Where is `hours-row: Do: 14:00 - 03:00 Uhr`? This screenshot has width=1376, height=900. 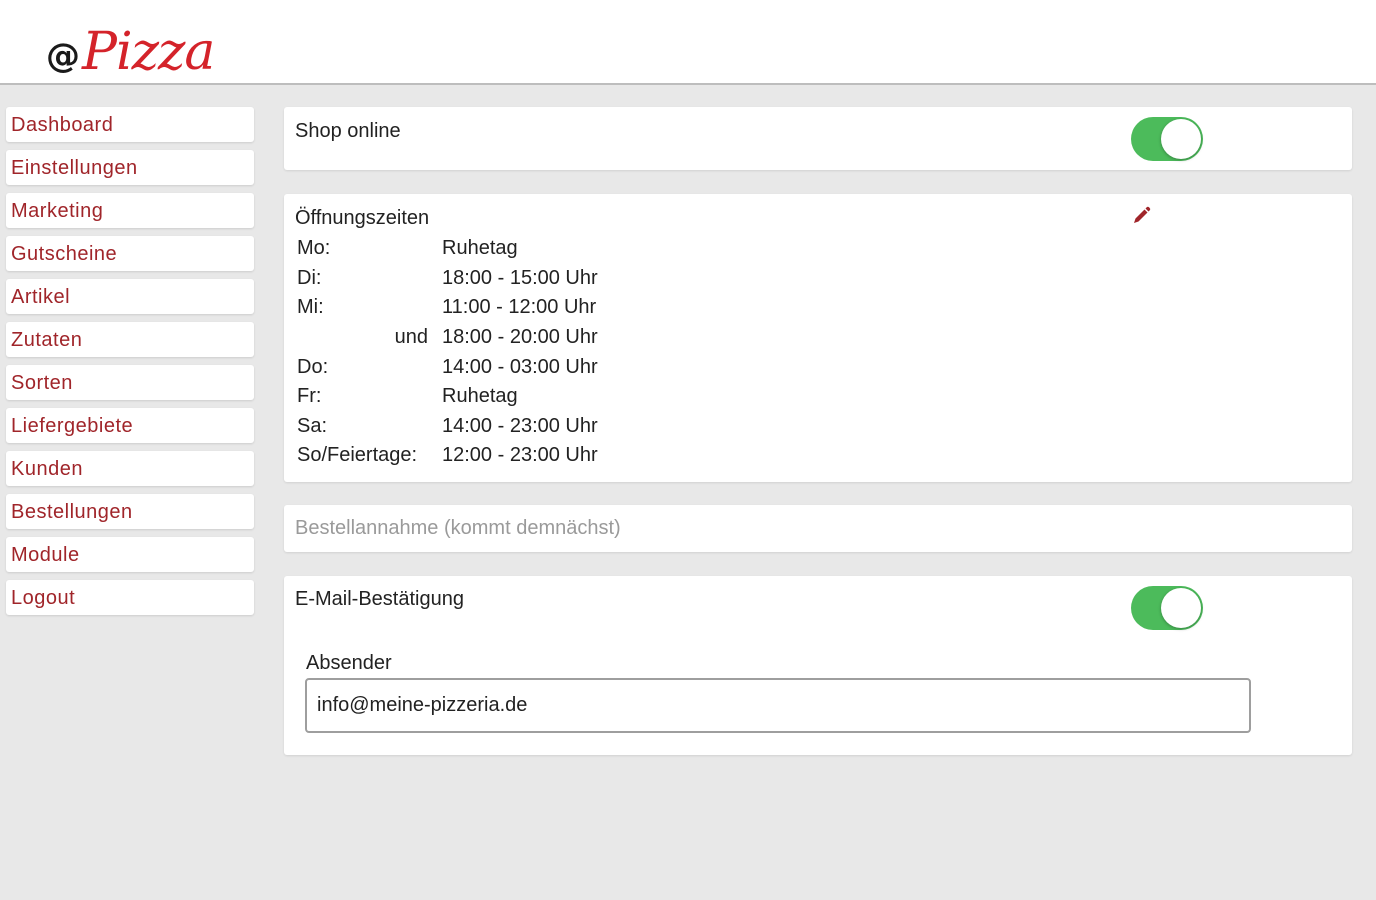
hours-row: Do: 14:00 - 03:00 Uhr is located at coordinates (447, 367).